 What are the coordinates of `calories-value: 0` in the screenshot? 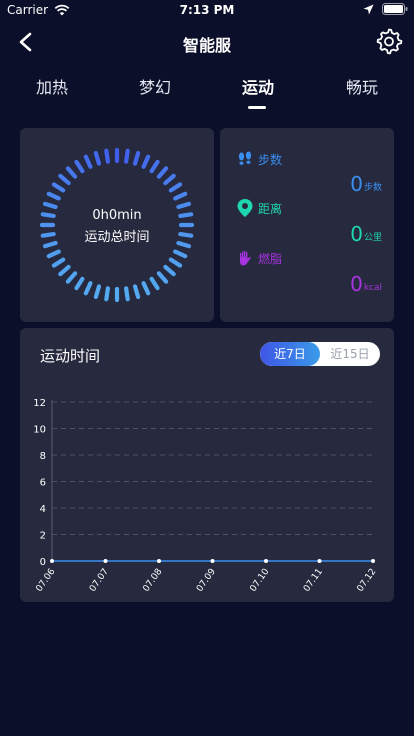 It's located at (356, 284).